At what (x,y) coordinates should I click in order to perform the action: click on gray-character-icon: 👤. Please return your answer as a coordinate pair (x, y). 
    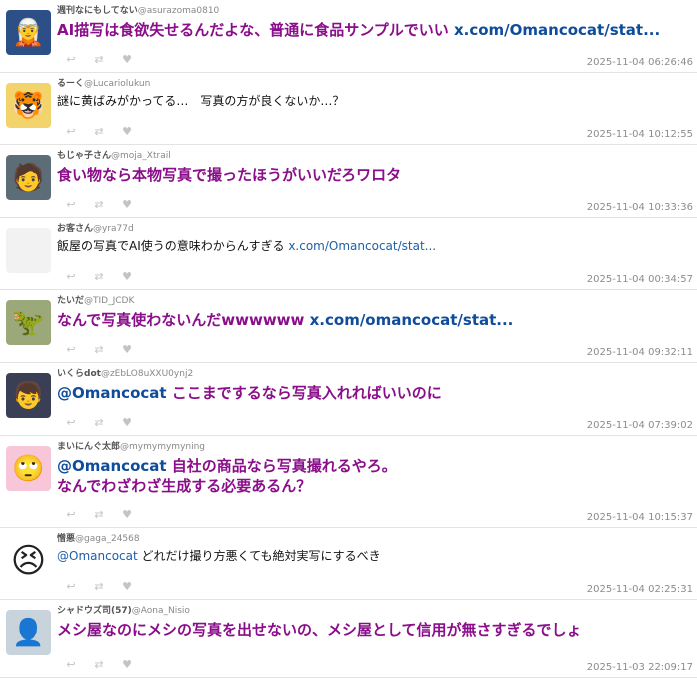
    Looking at the image, I should click on (28, 632).